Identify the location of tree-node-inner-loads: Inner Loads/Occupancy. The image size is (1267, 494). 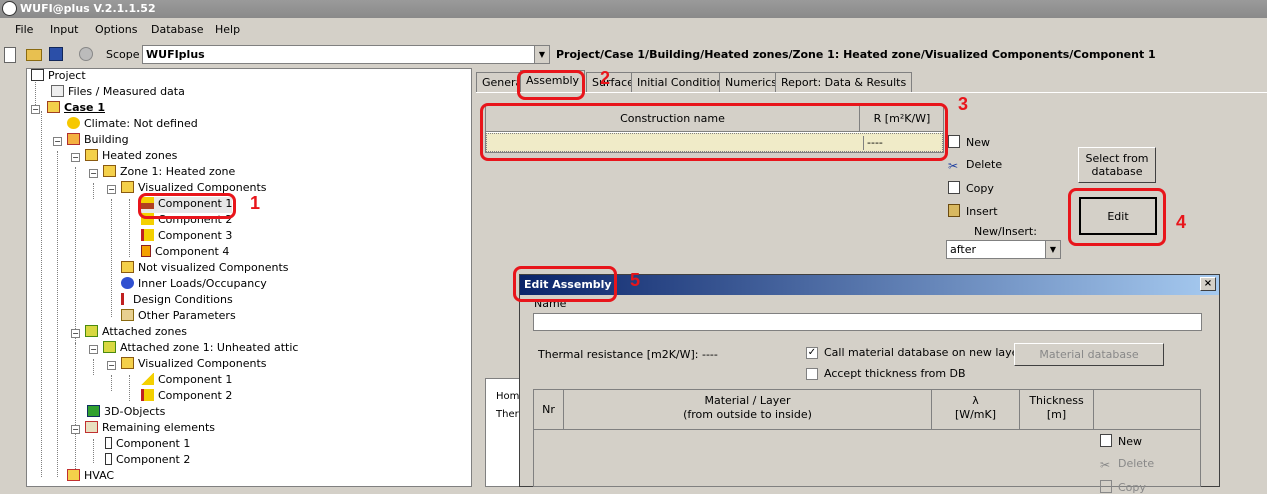
(194, 285).